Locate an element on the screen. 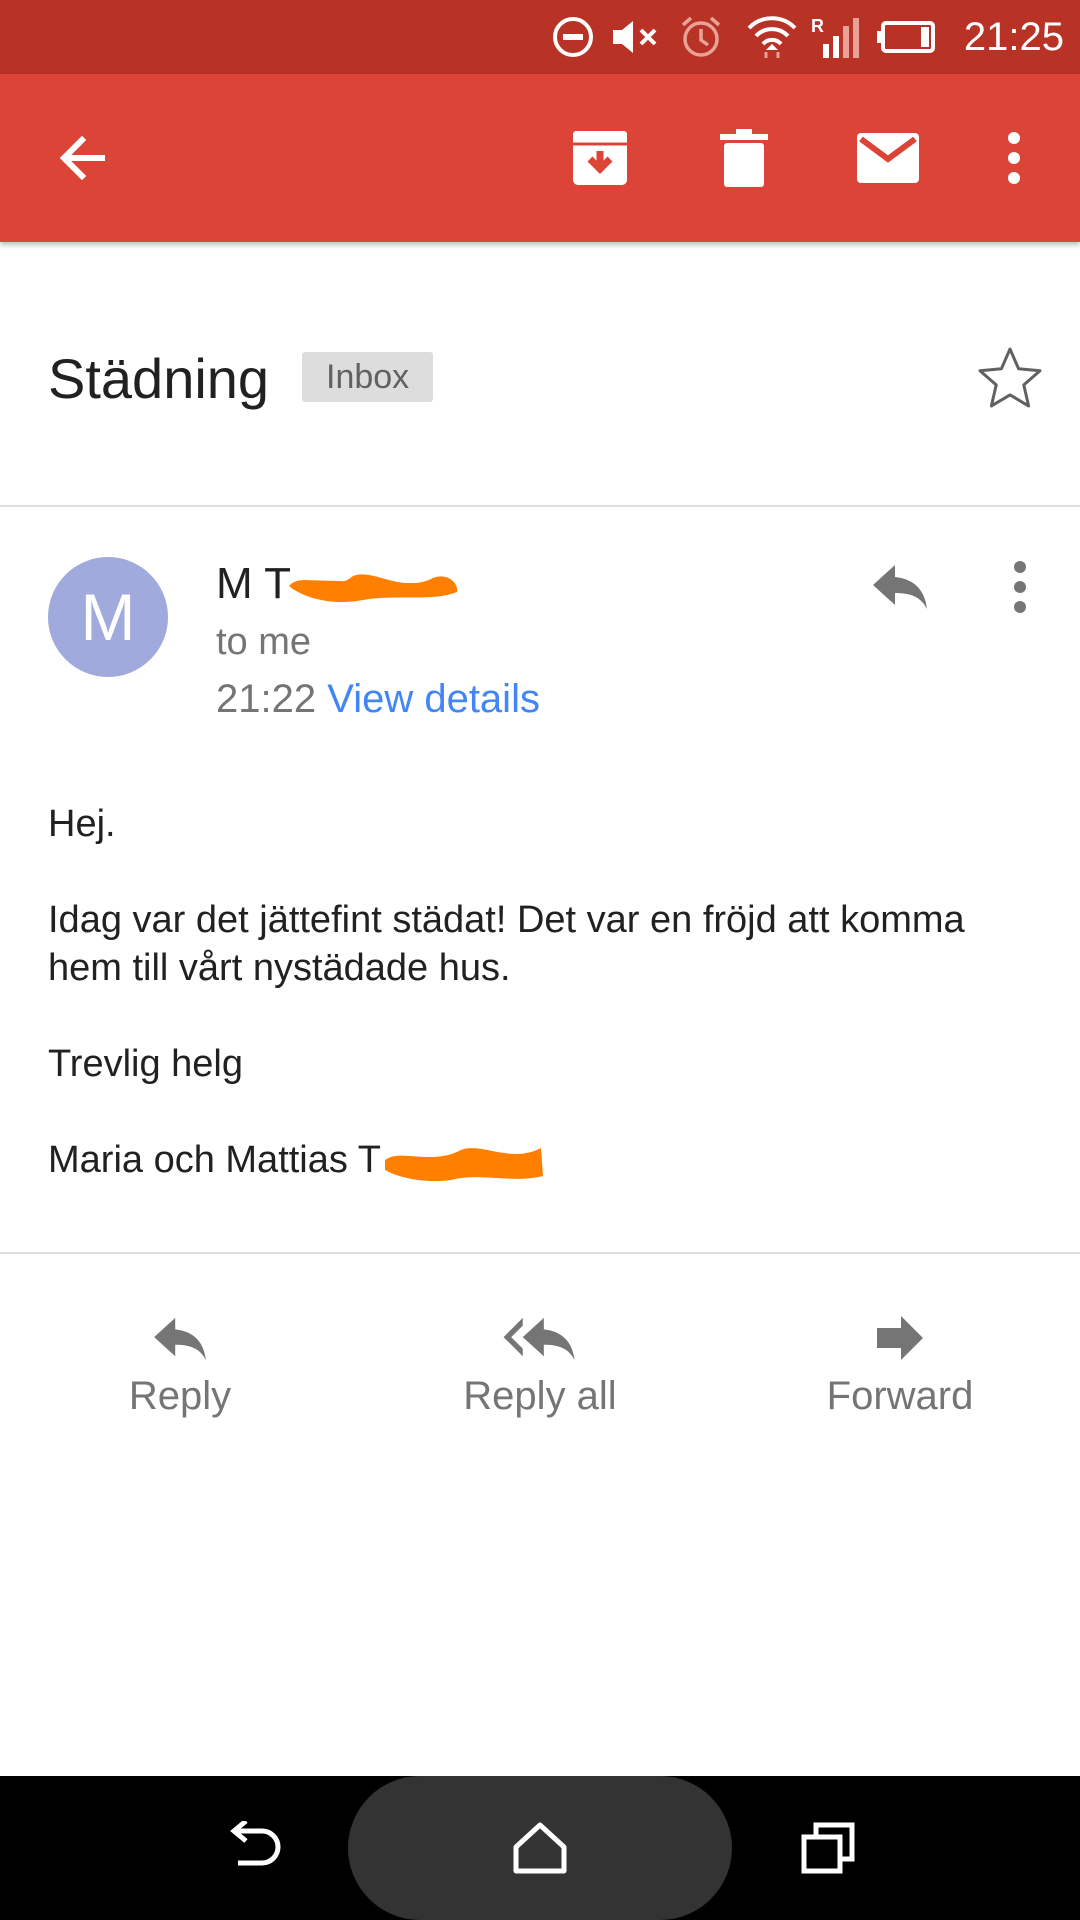 Image resolution: width=1080 pixels, height=1920 pixels. status-time: 21:25 is located at coordinates (1013, 37).